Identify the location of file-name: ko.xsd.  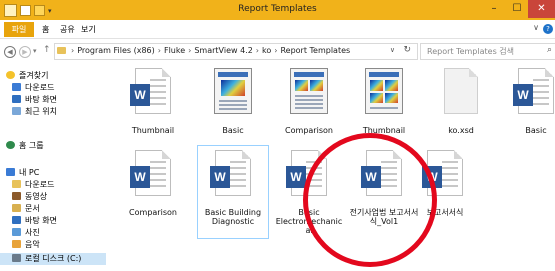
(461, 130).